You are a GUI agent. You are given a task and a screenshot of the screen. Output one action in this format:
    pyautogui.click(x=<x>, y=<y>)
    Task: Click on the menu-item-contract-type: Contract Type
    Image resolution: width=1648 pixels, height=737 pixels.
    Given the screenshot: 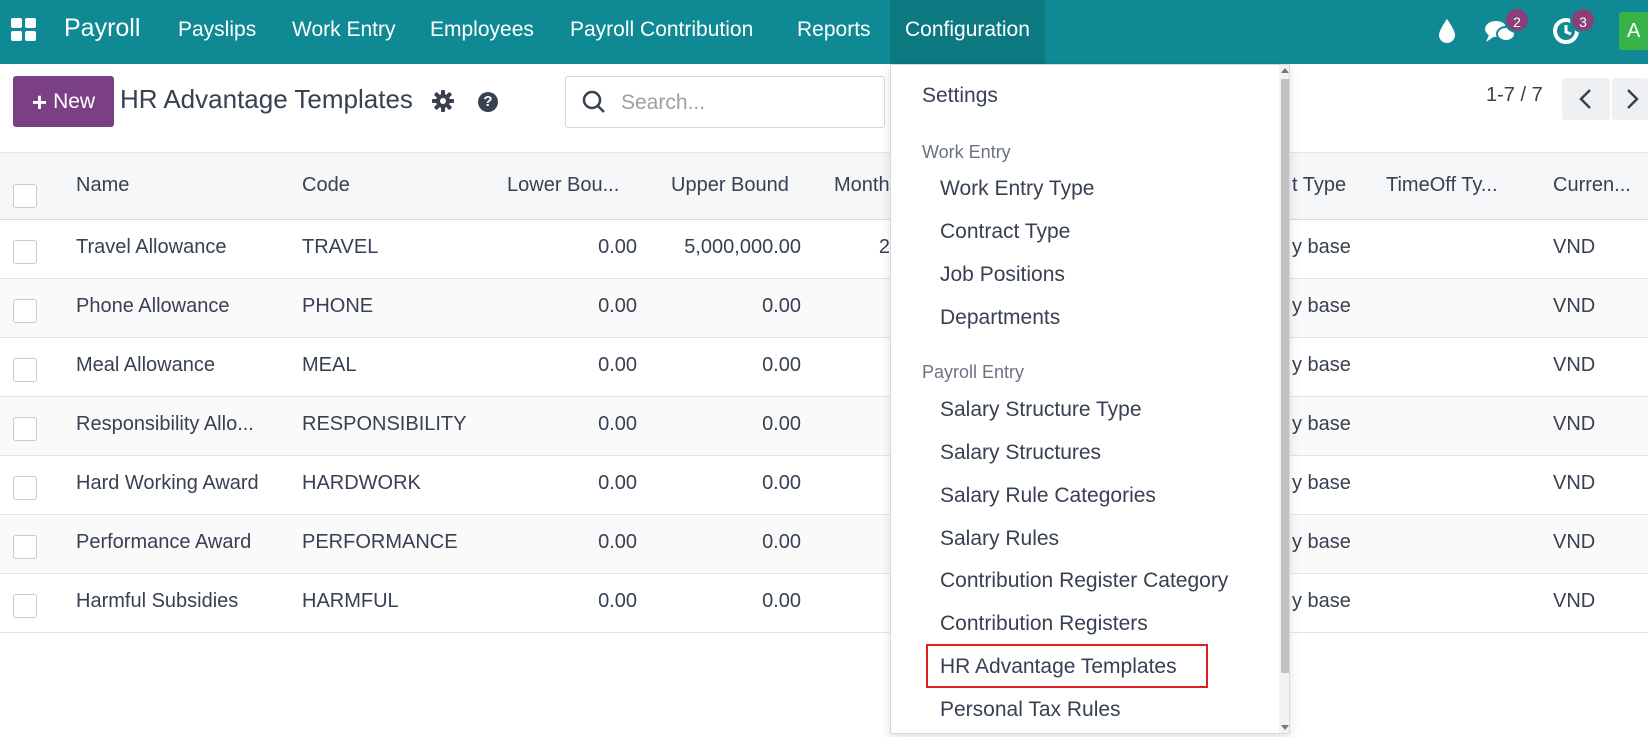 What is the action you would take?
    pyautogui.click(x=1005, y=232)
    